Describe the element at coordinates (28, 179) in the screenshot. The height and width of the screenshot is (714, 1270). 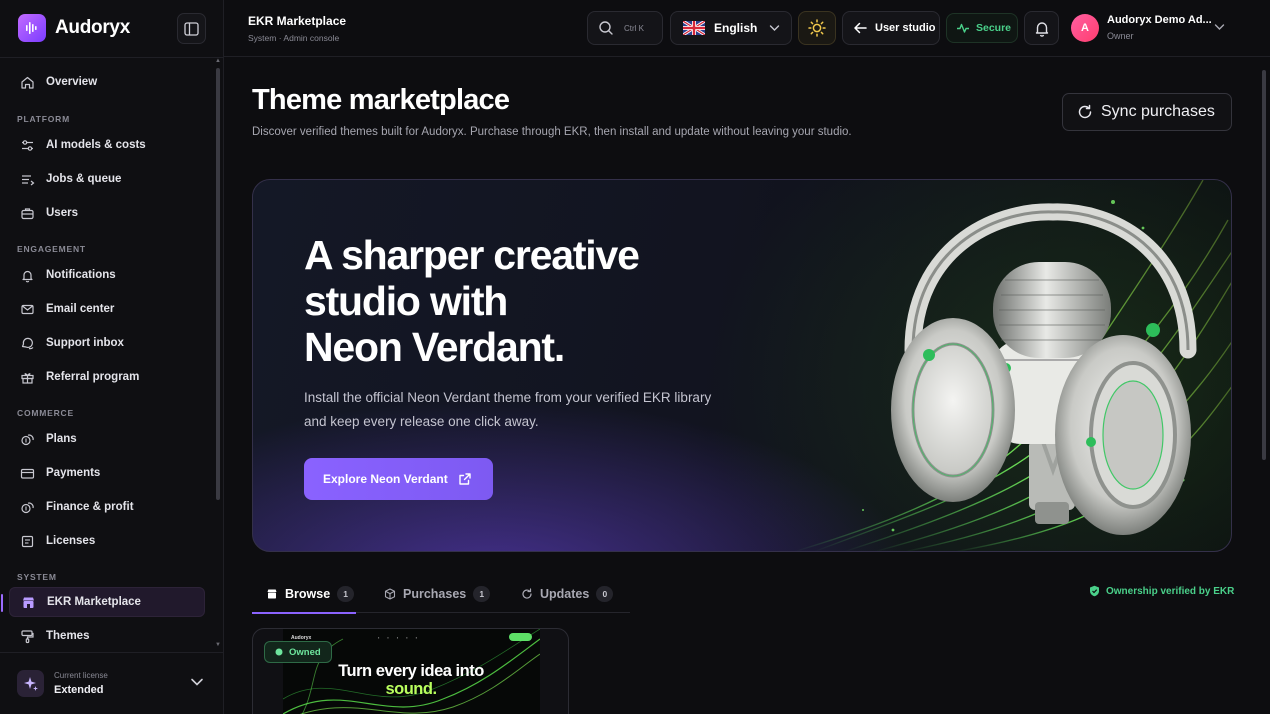
I see `list-icon` at that location.